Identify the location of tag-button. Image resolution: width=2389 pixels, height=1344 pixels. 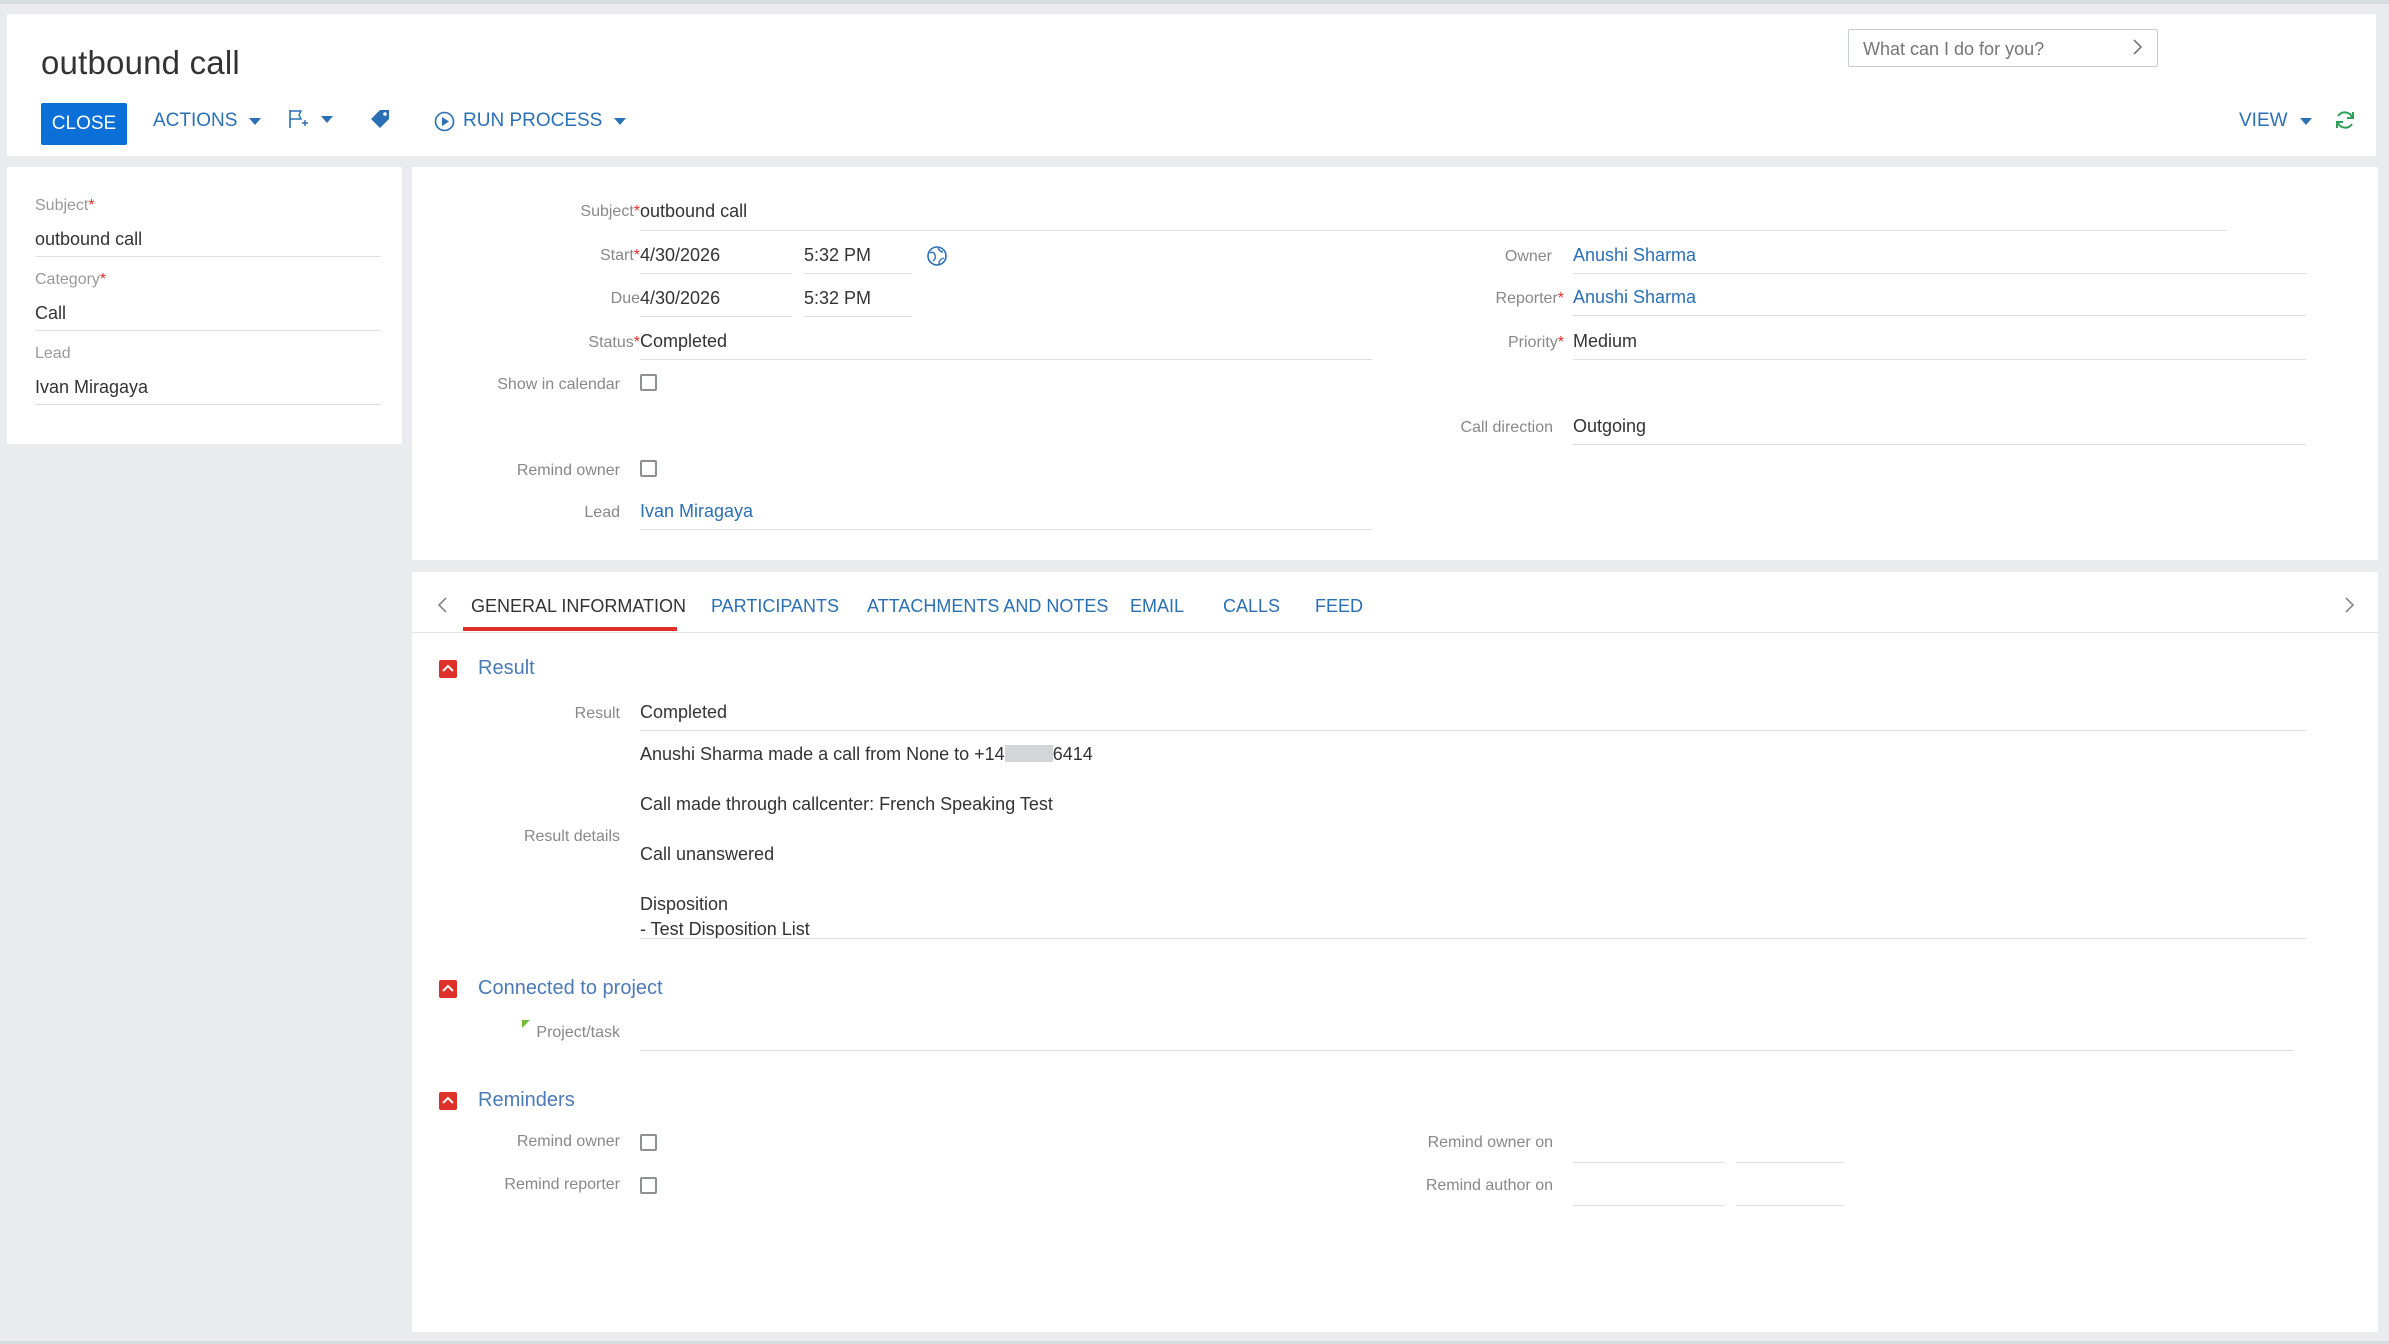
(380, 119).